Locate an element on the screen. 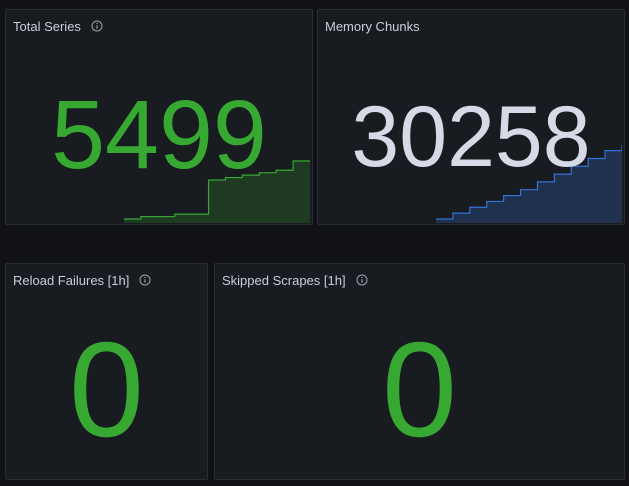  panel-title: Memory Chunks is located at coordinates (372, 26).